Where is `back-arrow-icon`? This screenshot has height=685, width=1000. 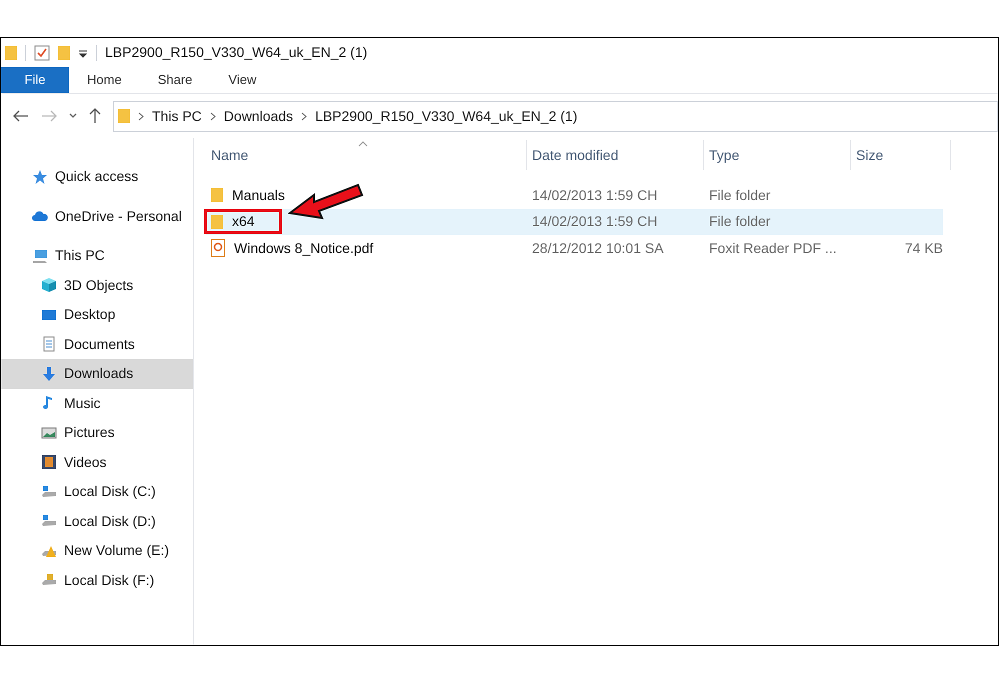 back-arrow-icon is located at coordinates (21, 116).